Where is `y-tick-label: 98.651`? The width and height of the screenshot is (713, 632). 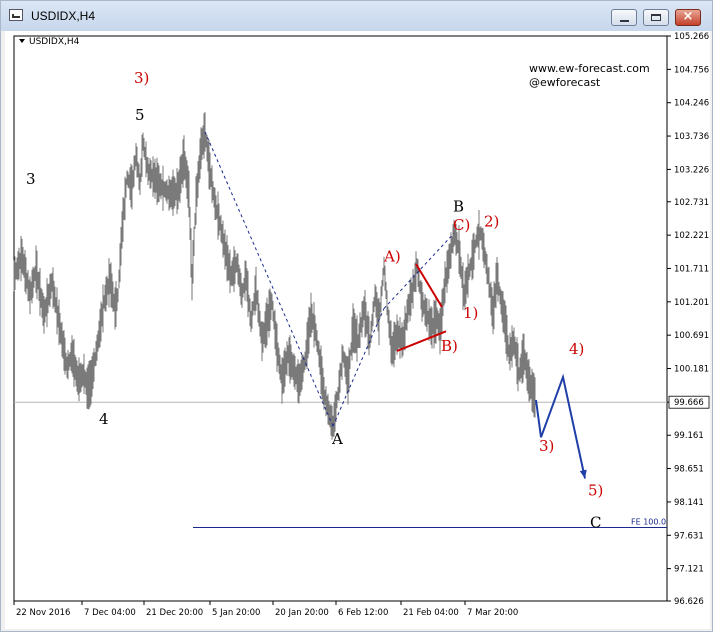
y-tick-label: 98.651 is located at coordinates (689, 470).